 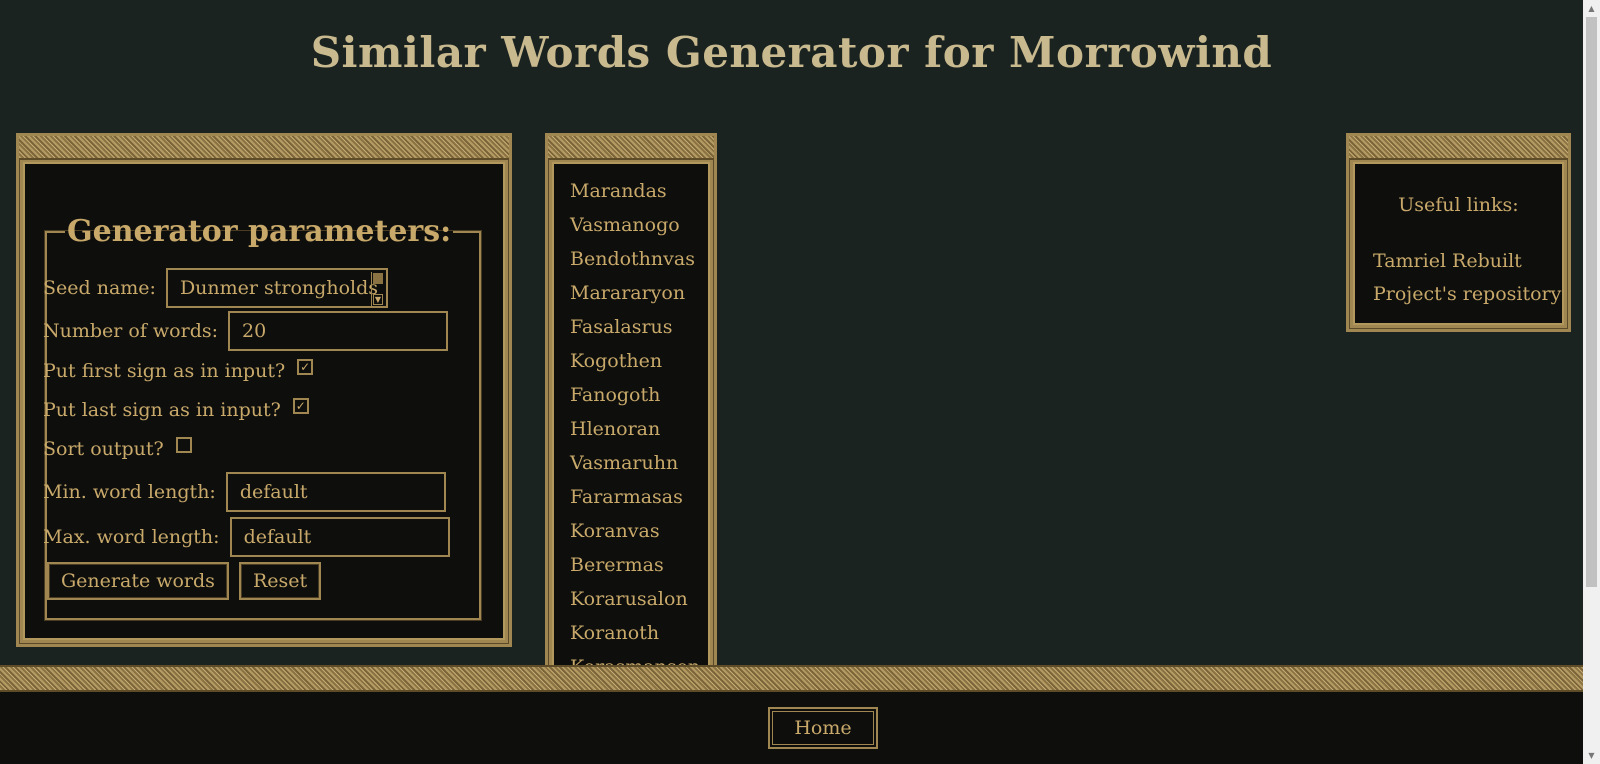 What do you see at coordinates (183, 445) in the screenshot?
I see `sort-checkbox` at bounding box center [183, 445].